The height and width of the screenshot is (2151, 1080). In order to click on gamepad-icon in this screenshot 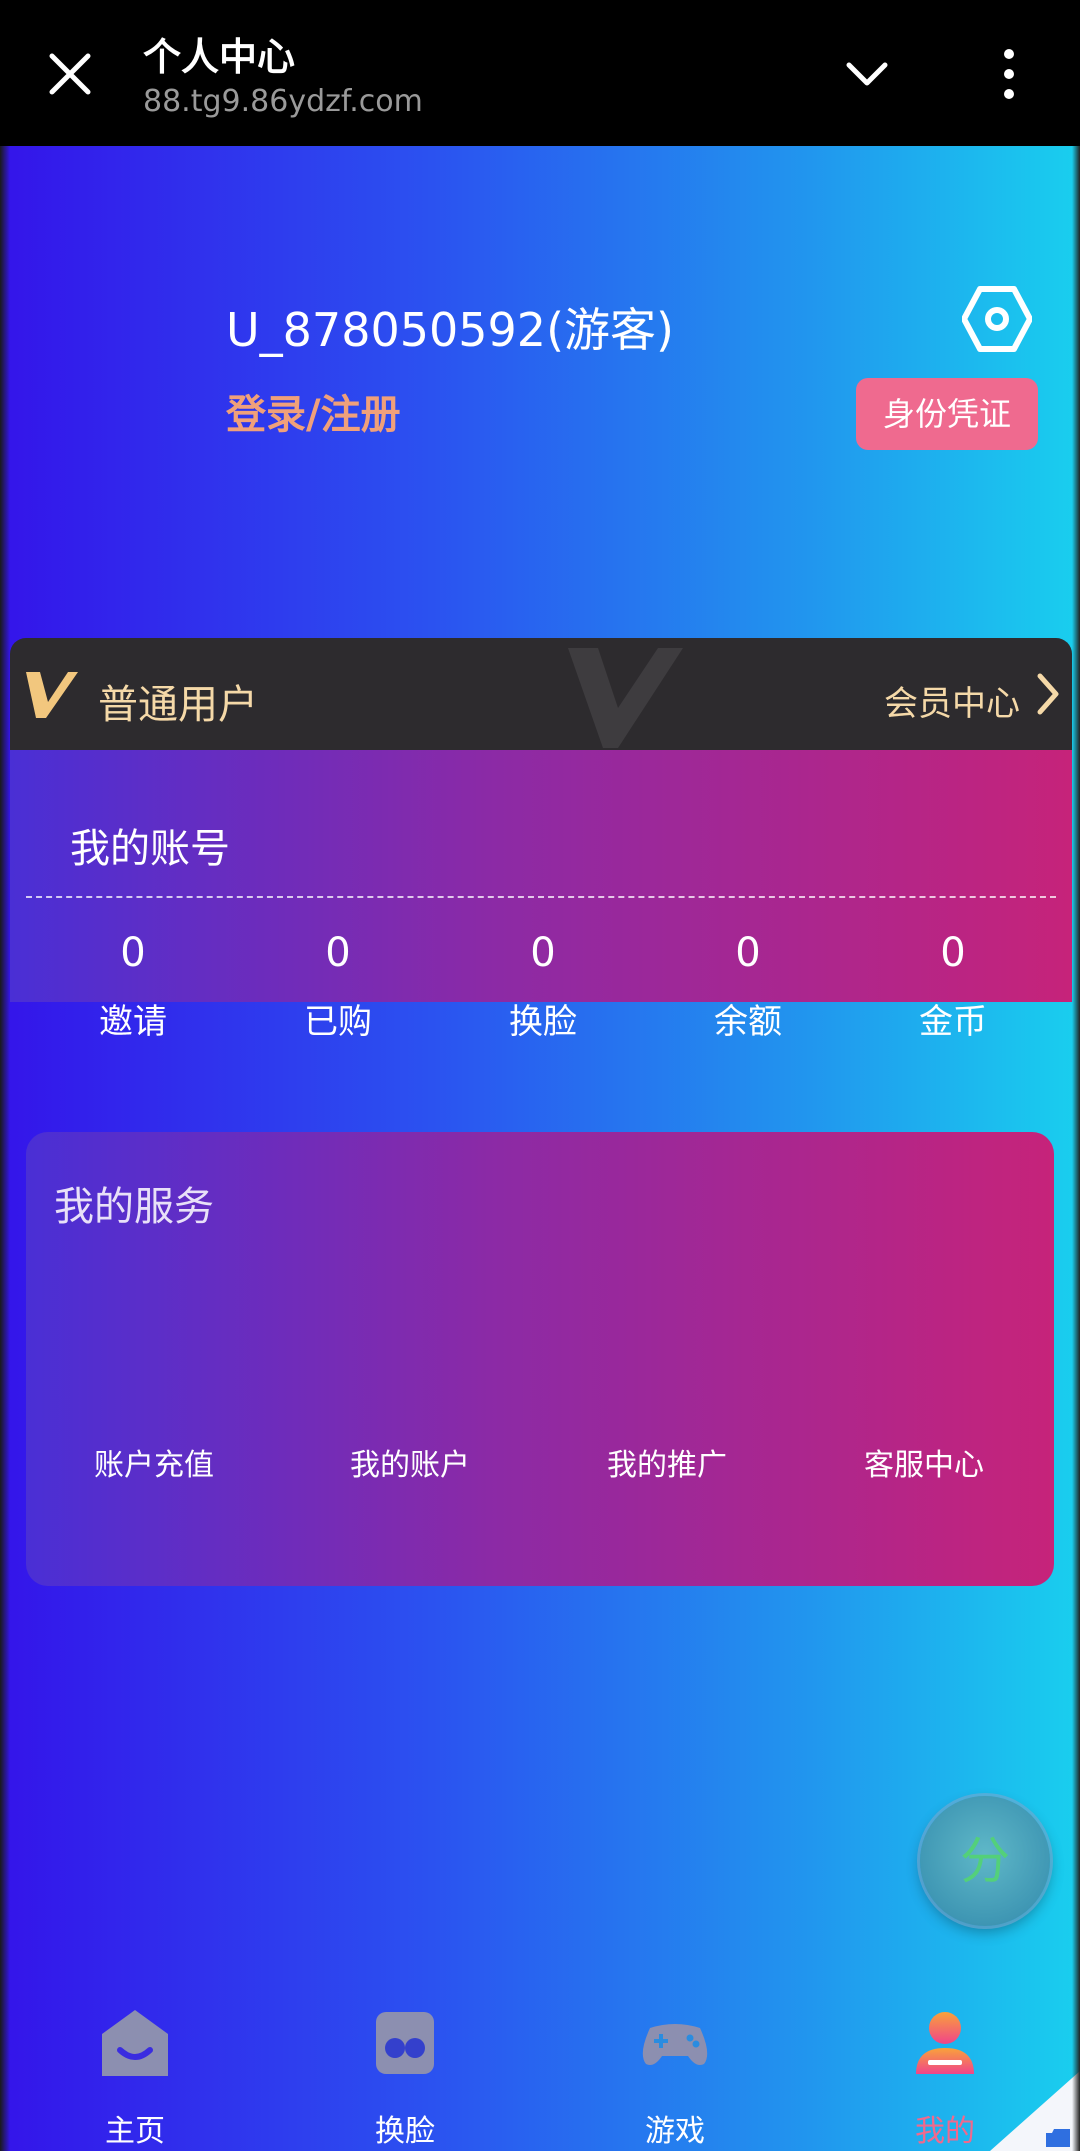, I will do `click(675, 2044)`.